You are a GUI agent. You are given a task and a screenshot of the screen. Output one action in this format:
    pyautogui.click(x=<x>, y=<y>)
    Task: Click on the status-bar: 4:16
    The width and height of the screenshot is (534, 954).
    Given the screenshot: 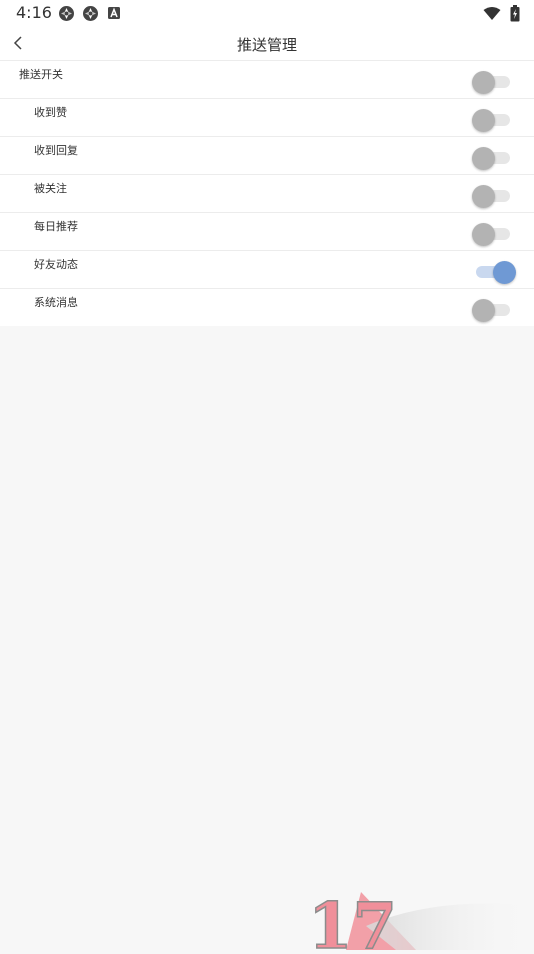 What is the action you would take?
    pyautogui.click(x=267, y=14)
    